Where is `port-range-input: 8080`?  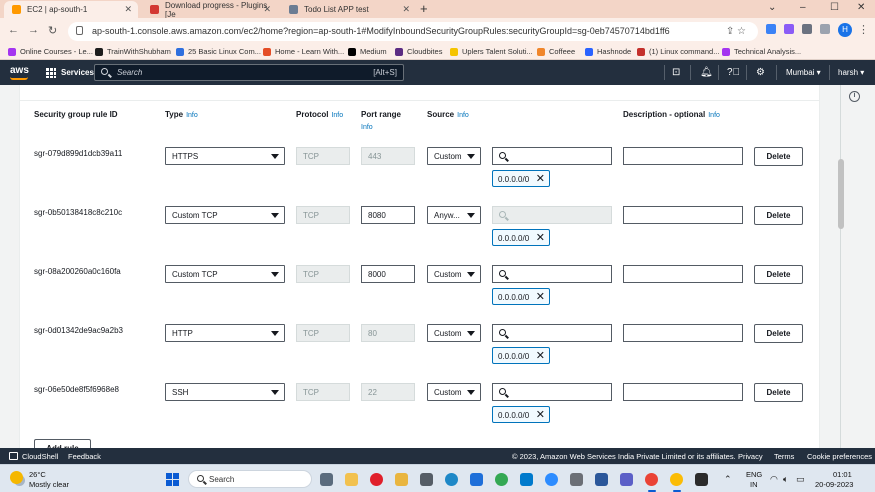
port-range-input: 8080 is located at coordinates (388, 215).